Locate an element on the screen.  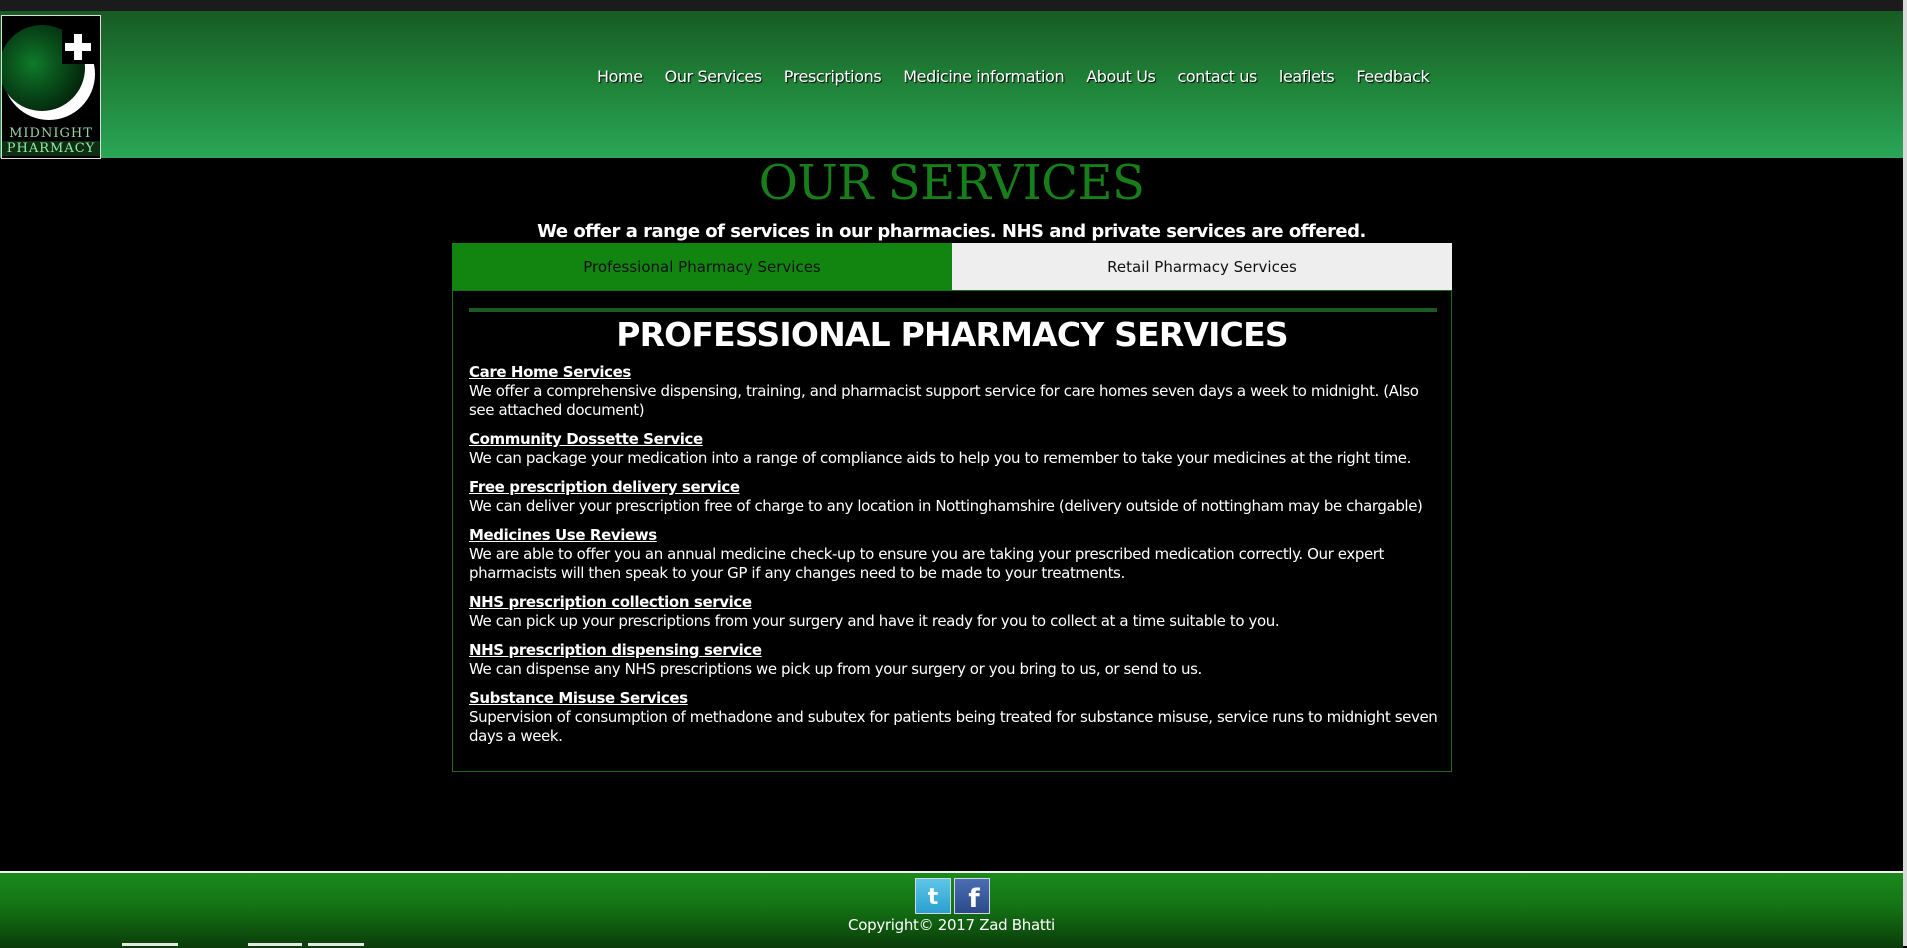
service-name-care-home: Care Home Services is located at coordinates (550, 372).